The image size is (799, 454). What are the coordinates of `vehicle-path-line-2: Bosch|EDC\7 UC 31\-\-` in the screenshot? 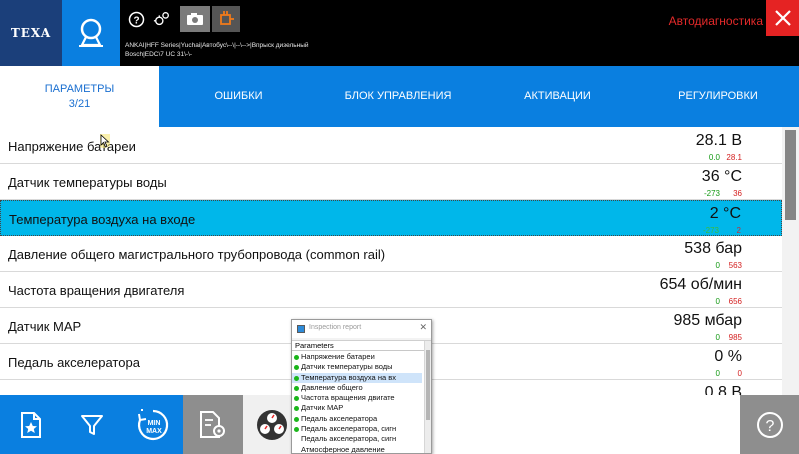 It's located at (159, 54).